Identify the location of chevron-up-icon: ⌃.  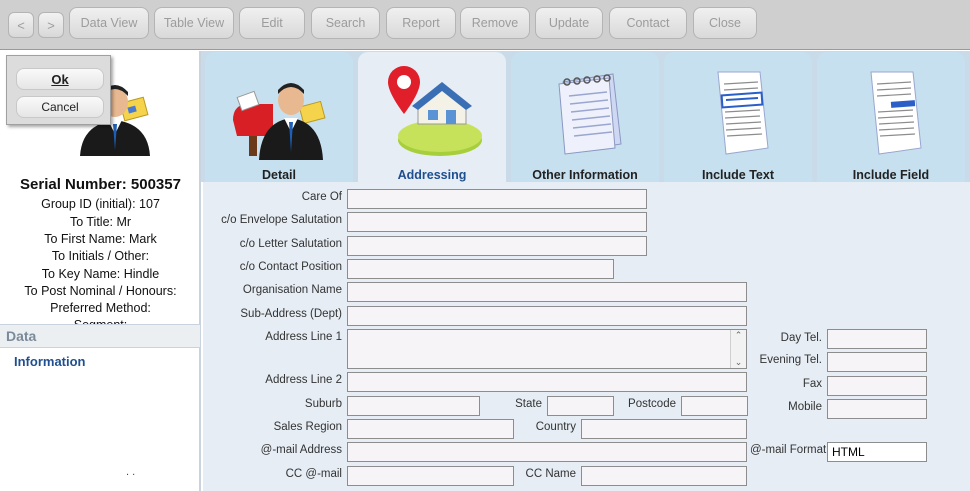
(739, 335).